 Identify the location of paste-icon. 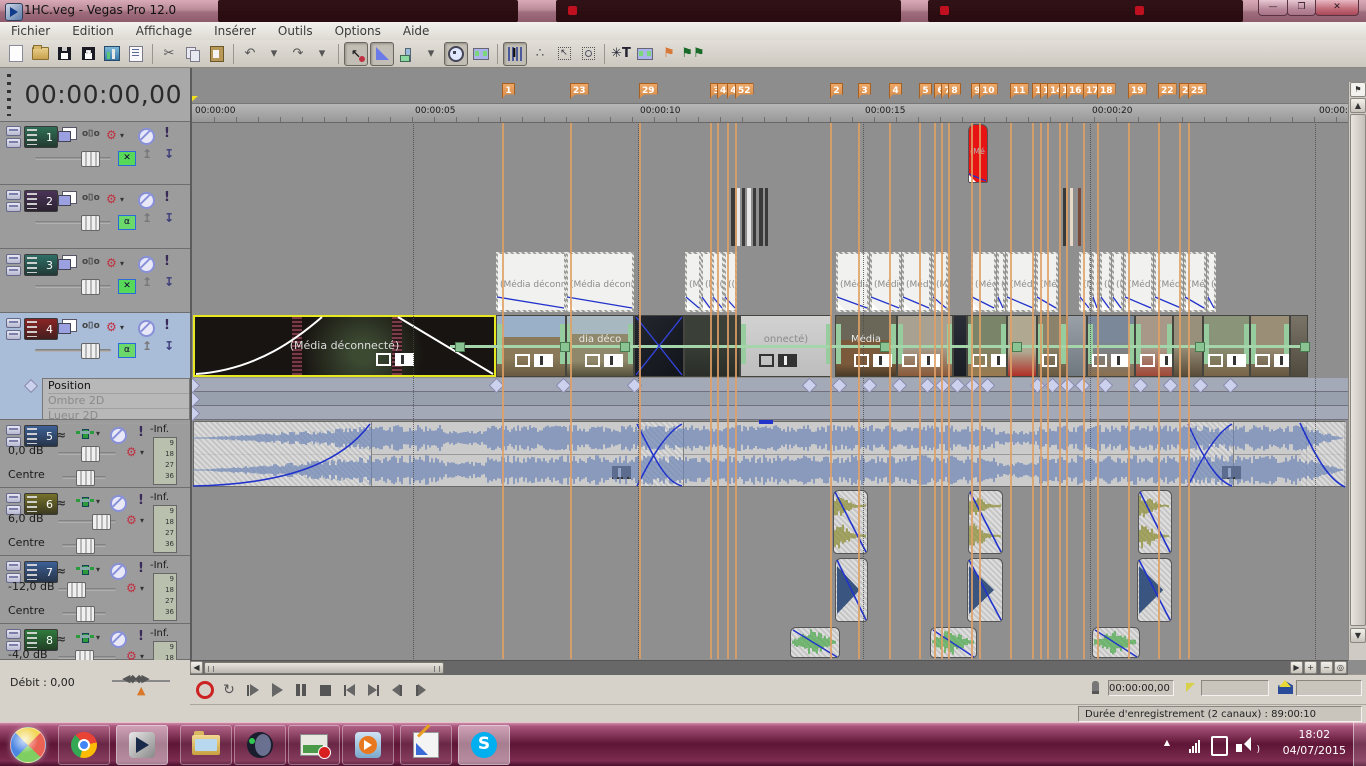
(217, 54).